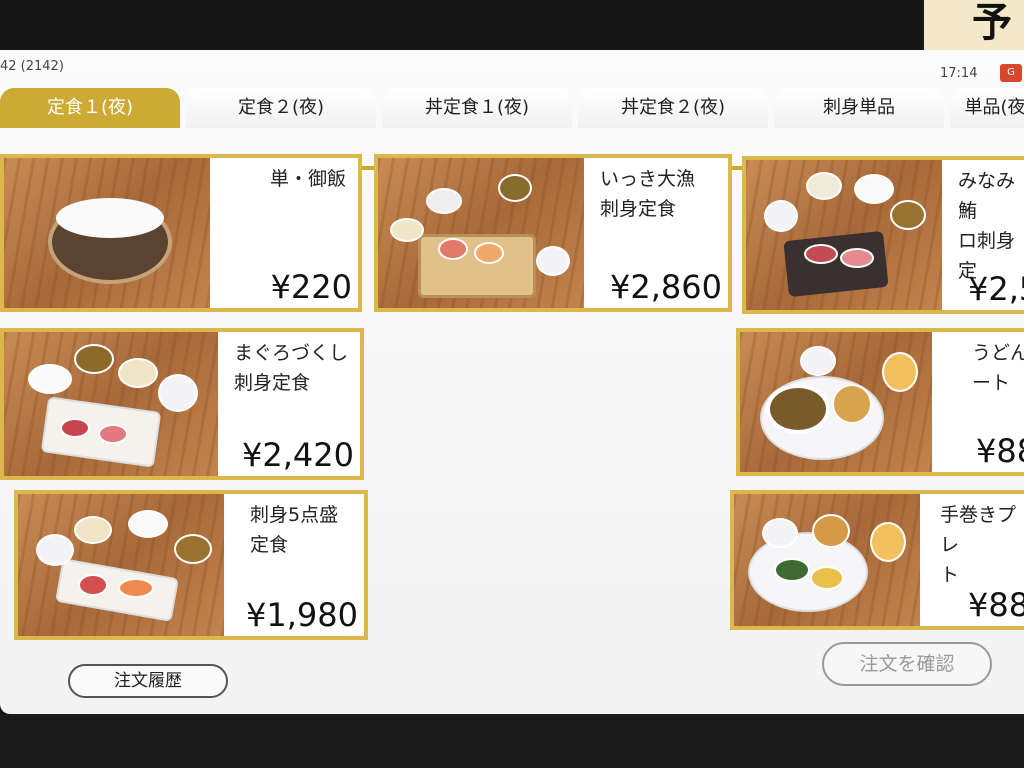 This screenshot has height=768, width=1024. Describe the element at coordinates (111, 404) in the screenshot. I see `maguro-photo` at that location.